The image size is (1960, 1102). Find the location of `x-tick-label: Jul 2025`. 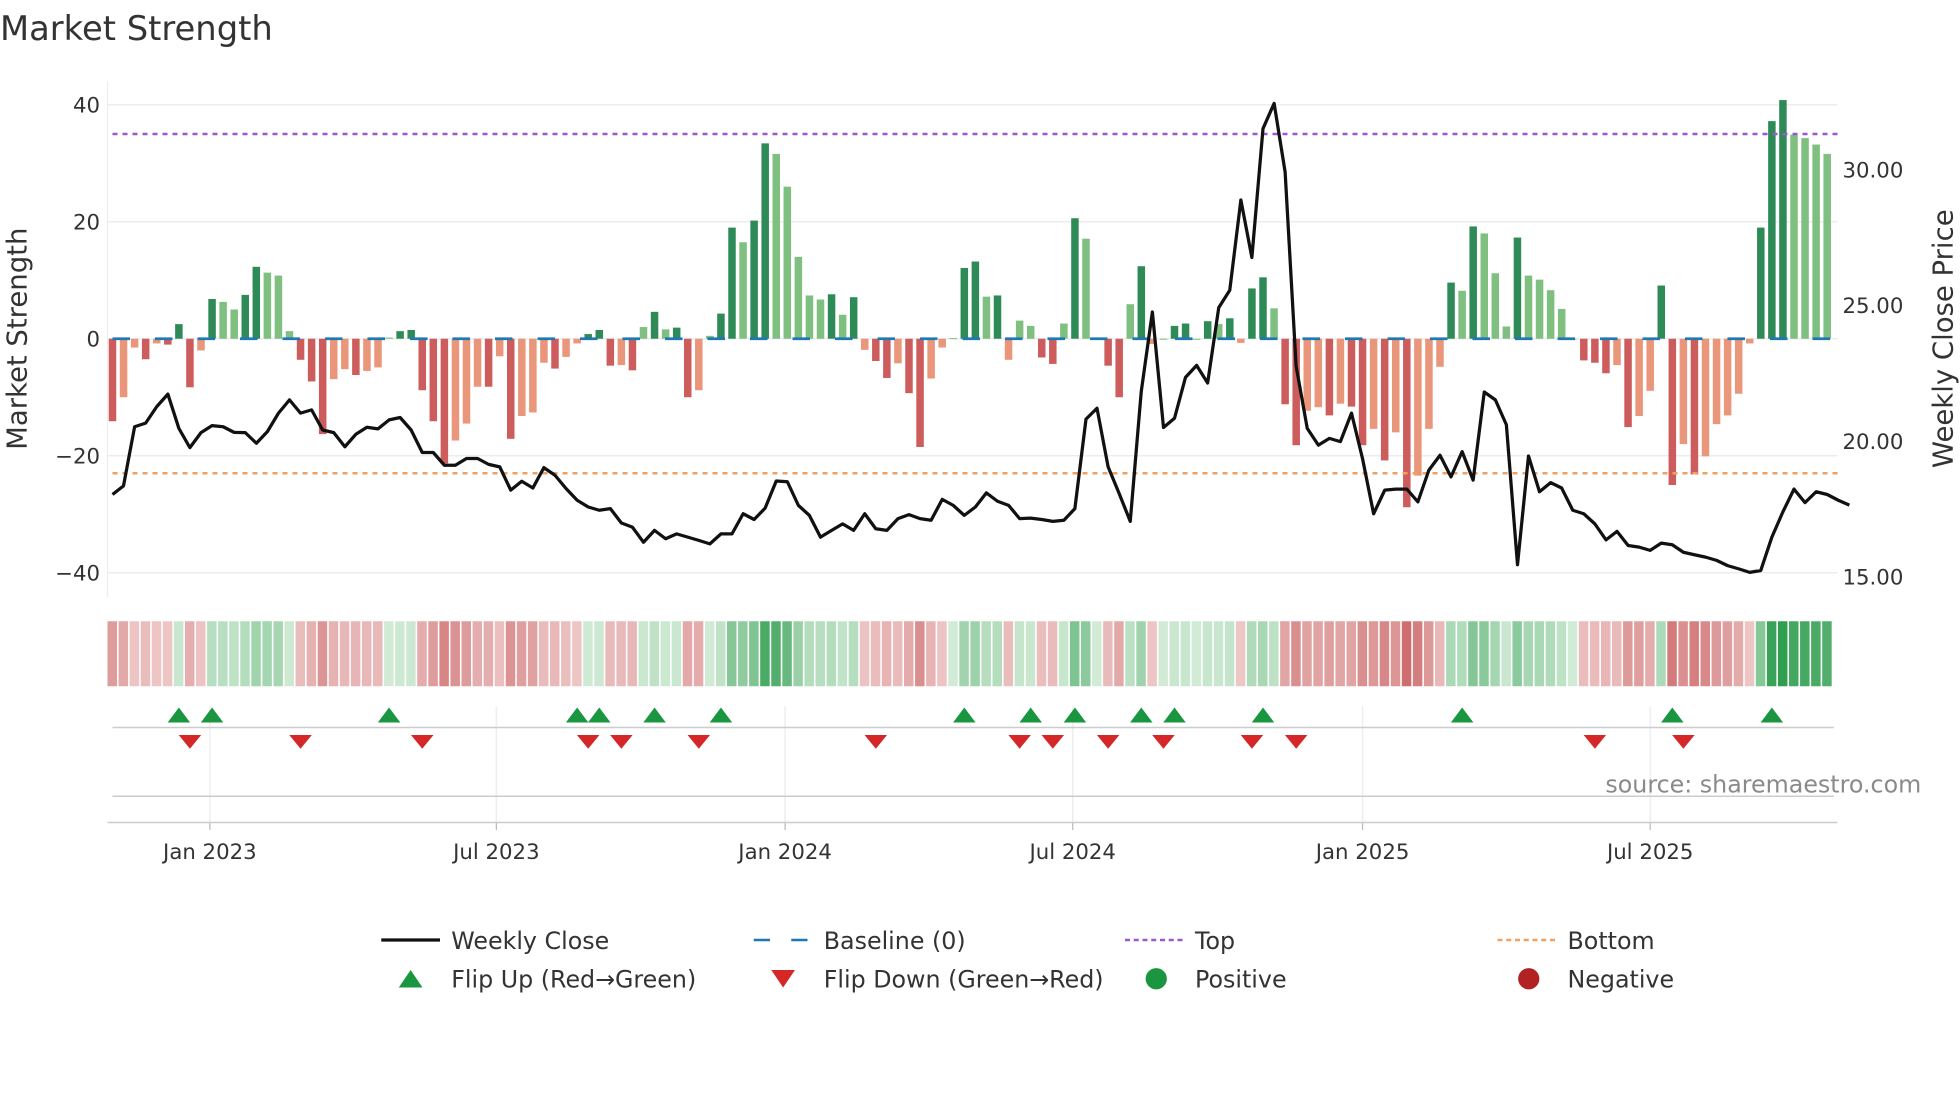

x-tick-label: Jul 2025 is located at coordinates (1649, 852).